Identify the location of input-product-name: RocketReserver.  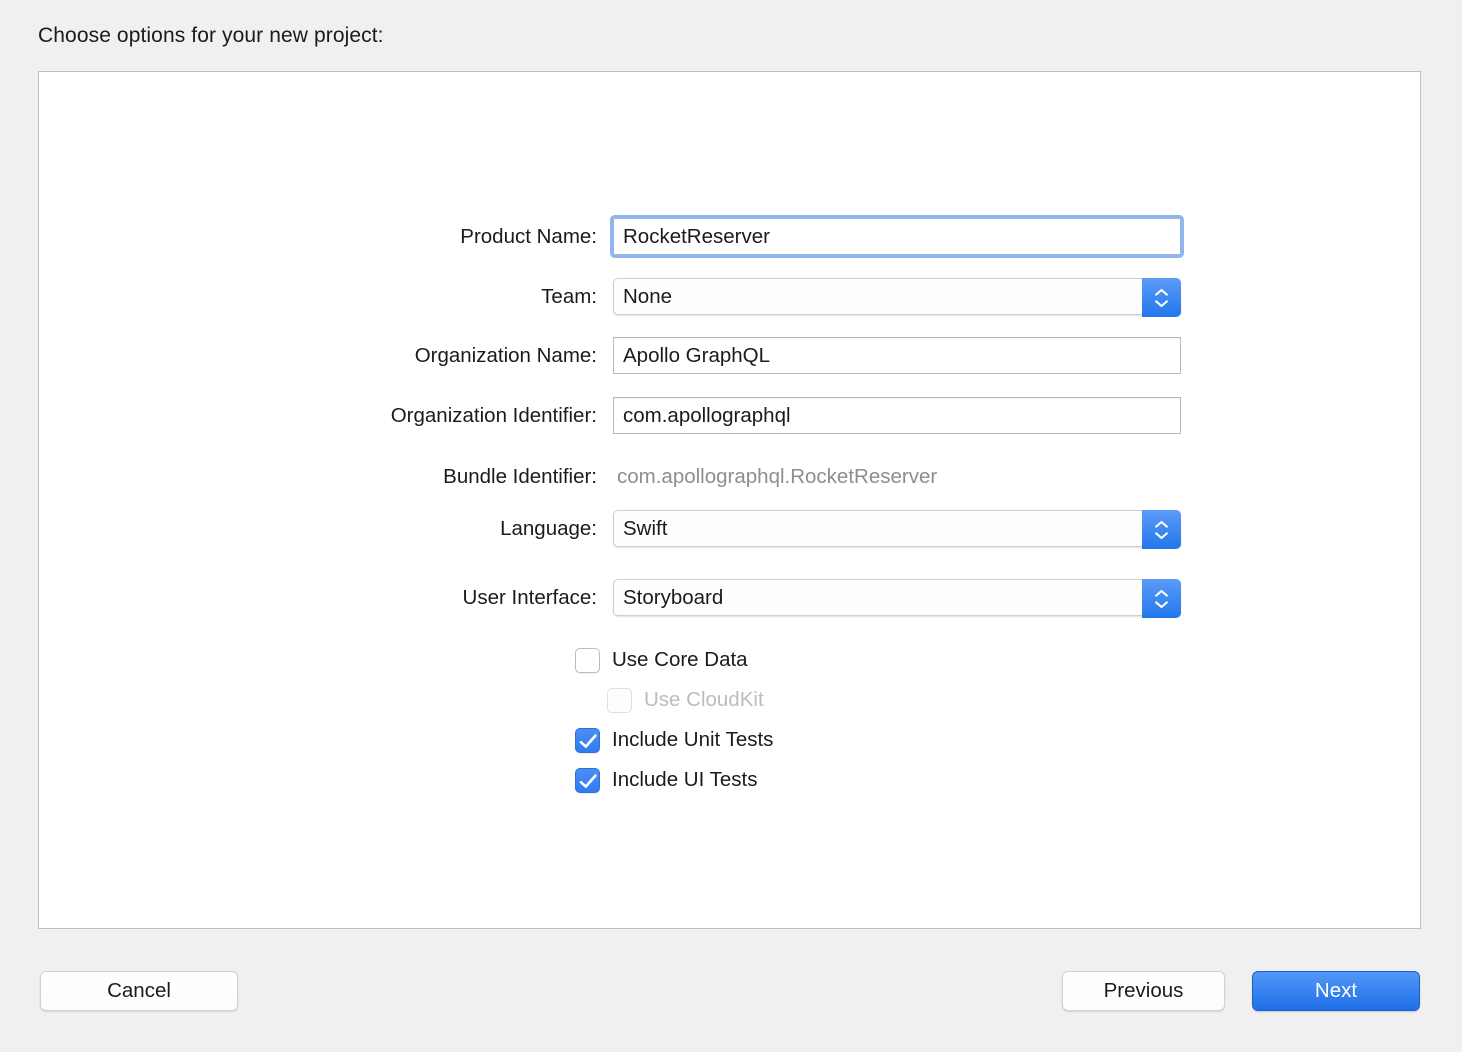
(897, 236).